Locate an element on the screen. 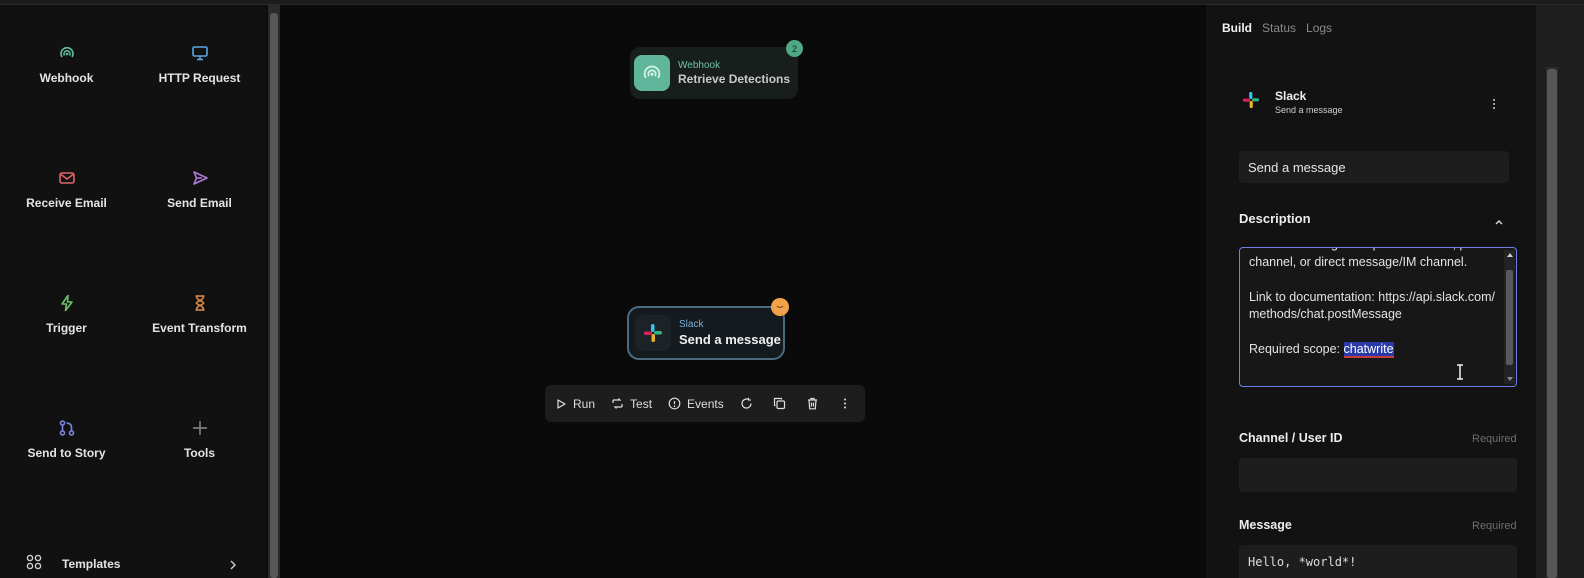 This screenshot has height=578, width=1584. grid-icon is located at coordinates (34, 564).